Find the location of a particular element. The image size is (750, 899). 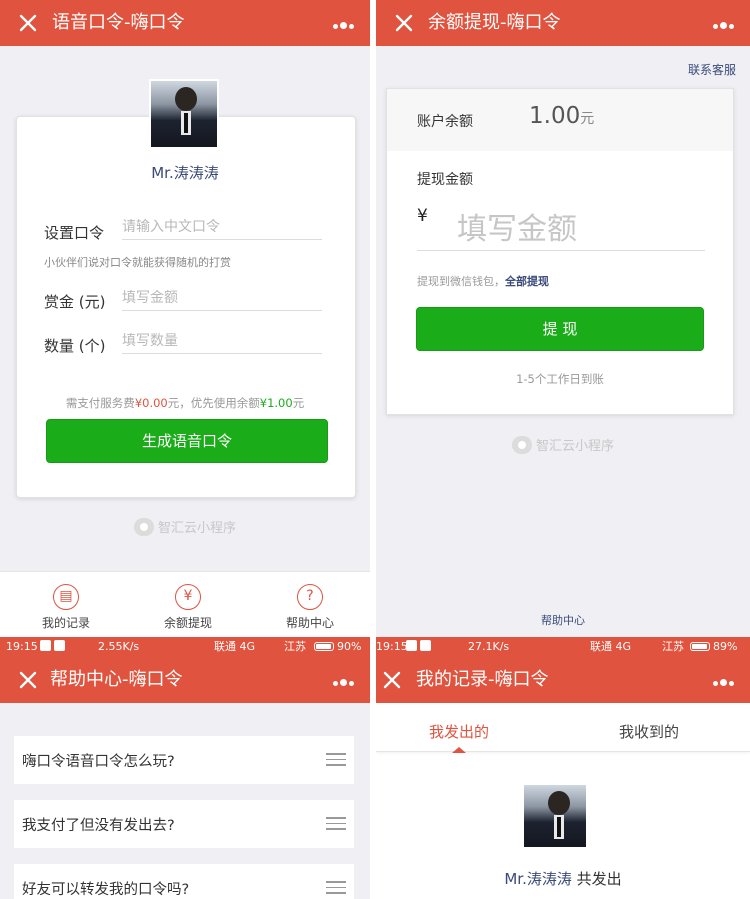

status-speed: 2.55K/s is located at coordinates (119, 646).